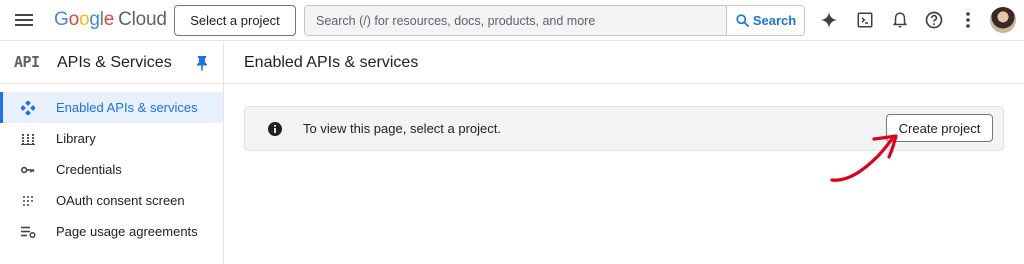 The image size is (1024, 264). What do you see at coordinates (829, 20) in the screenshot?
I see `gemini-sparkle-icon` at bounding box center [829, 20].